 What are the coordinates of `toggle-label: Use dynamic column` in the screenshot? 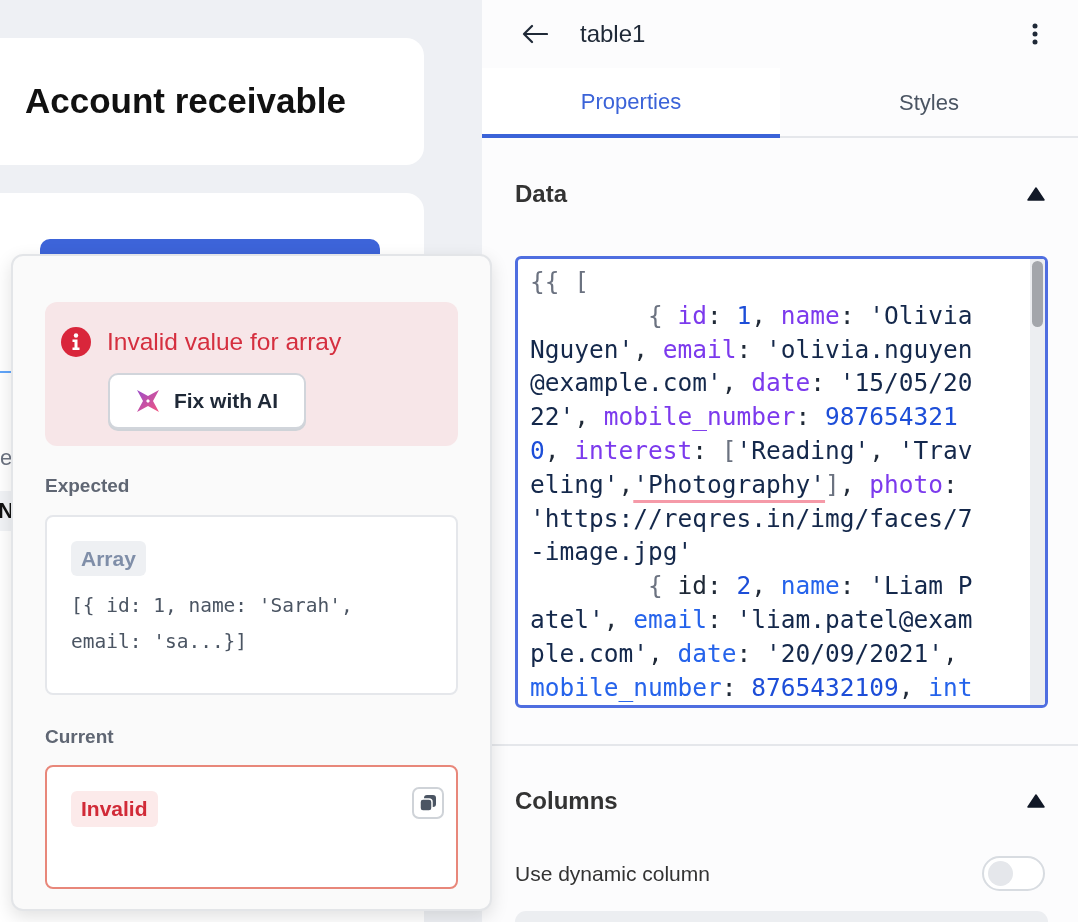 It's located at (612, 873).